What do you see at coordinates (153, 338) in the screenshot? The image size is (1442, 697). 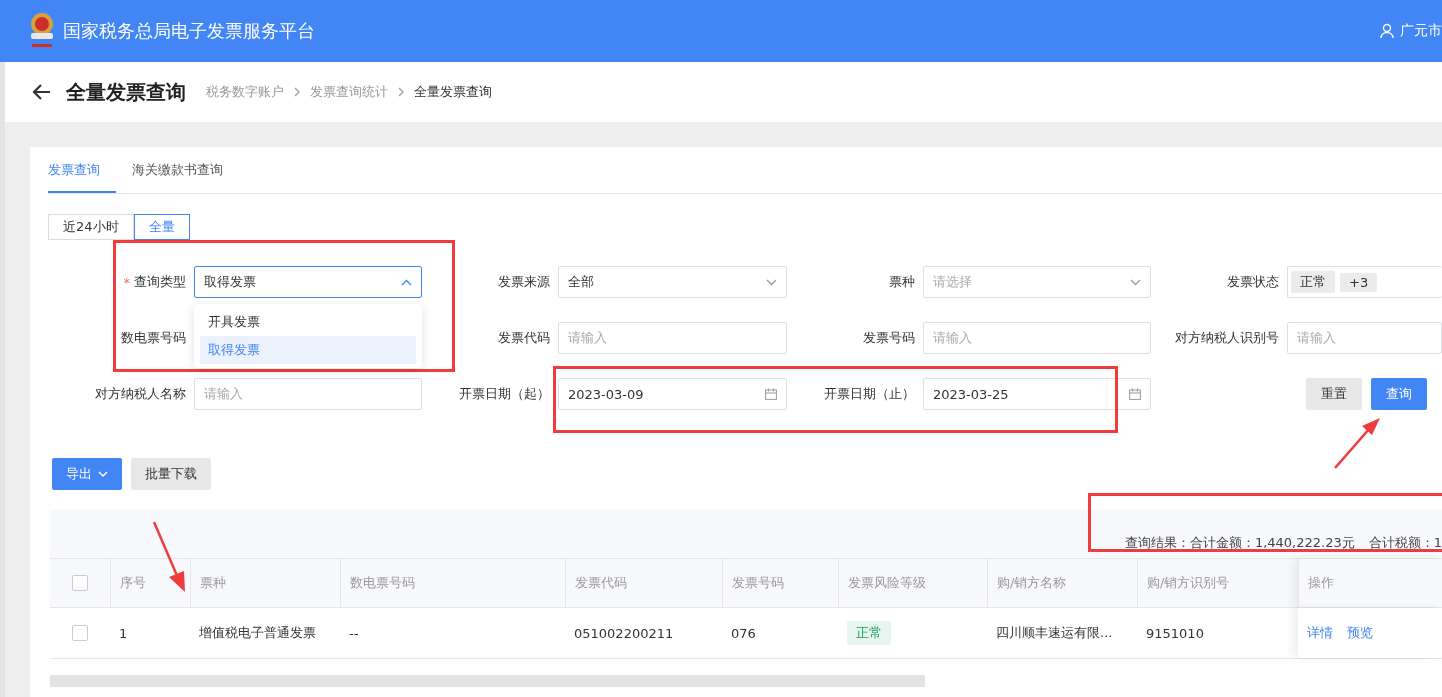 I see `field-label: 数电票号码` at bounding box center [153, 338].